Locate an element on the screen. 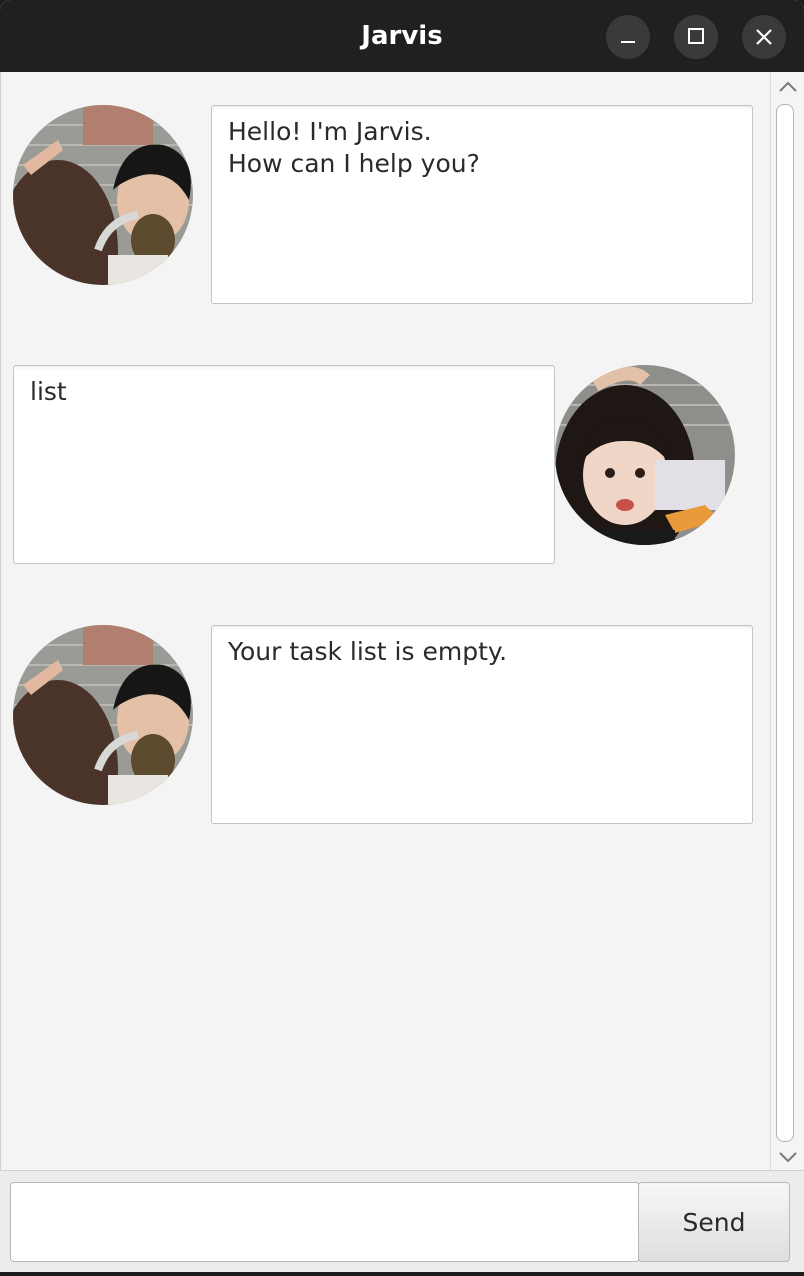  scrollbar-thumb is located at coordinates (785, 623).